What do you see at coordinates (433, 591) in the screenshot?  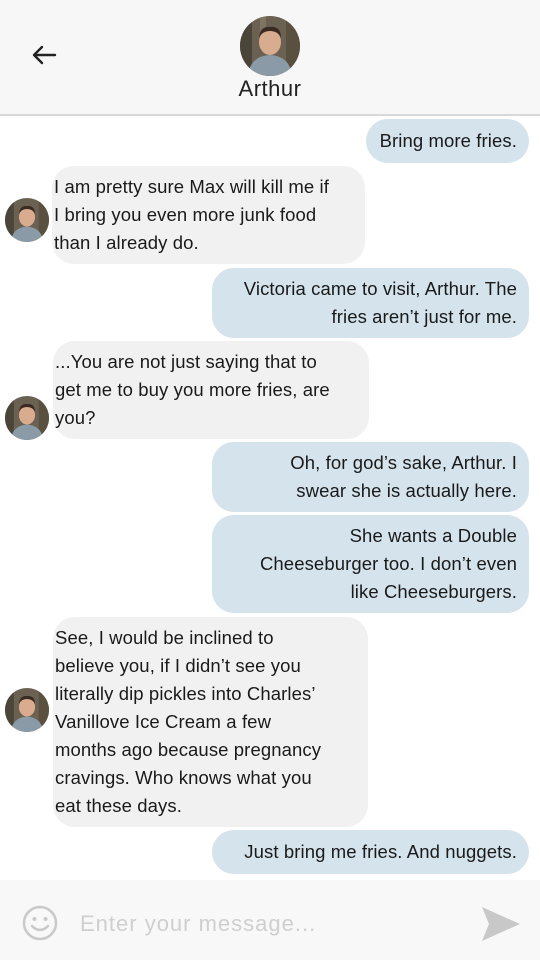 I see `message-text-line: like Cheeseburgers.` at bounding box center [433, 591].